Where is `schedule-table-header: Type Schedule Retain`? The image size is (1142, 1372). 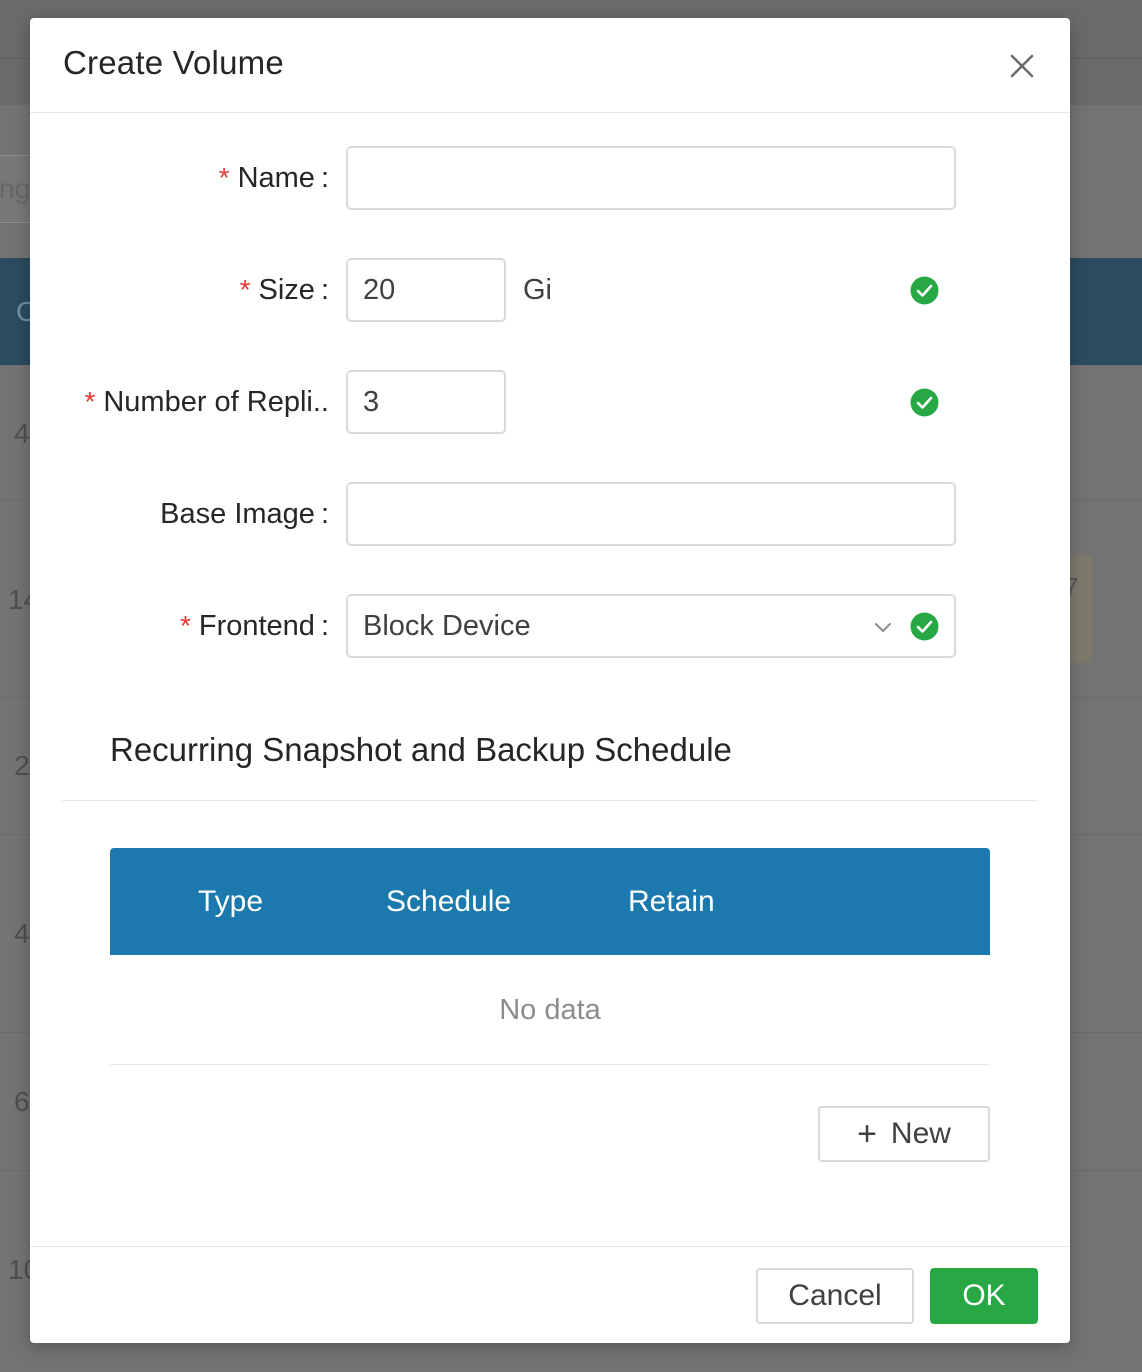
schedule-table-header: Type Schedule Retain is located at coordinates (550, 901).